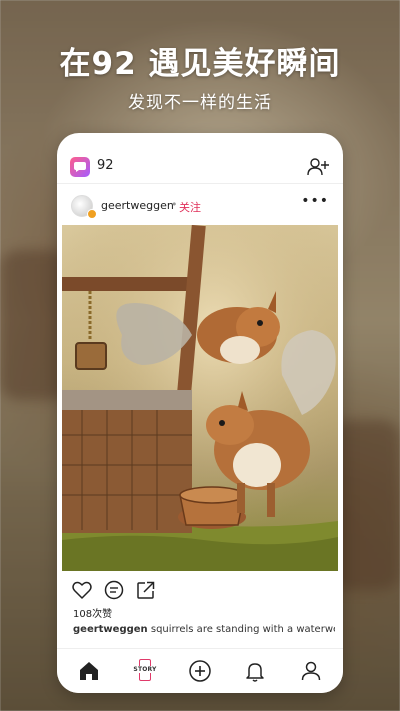 The image size is (400, 711). I want to click on post-header: geertweggen • 关注 •••, so click(200, 208).